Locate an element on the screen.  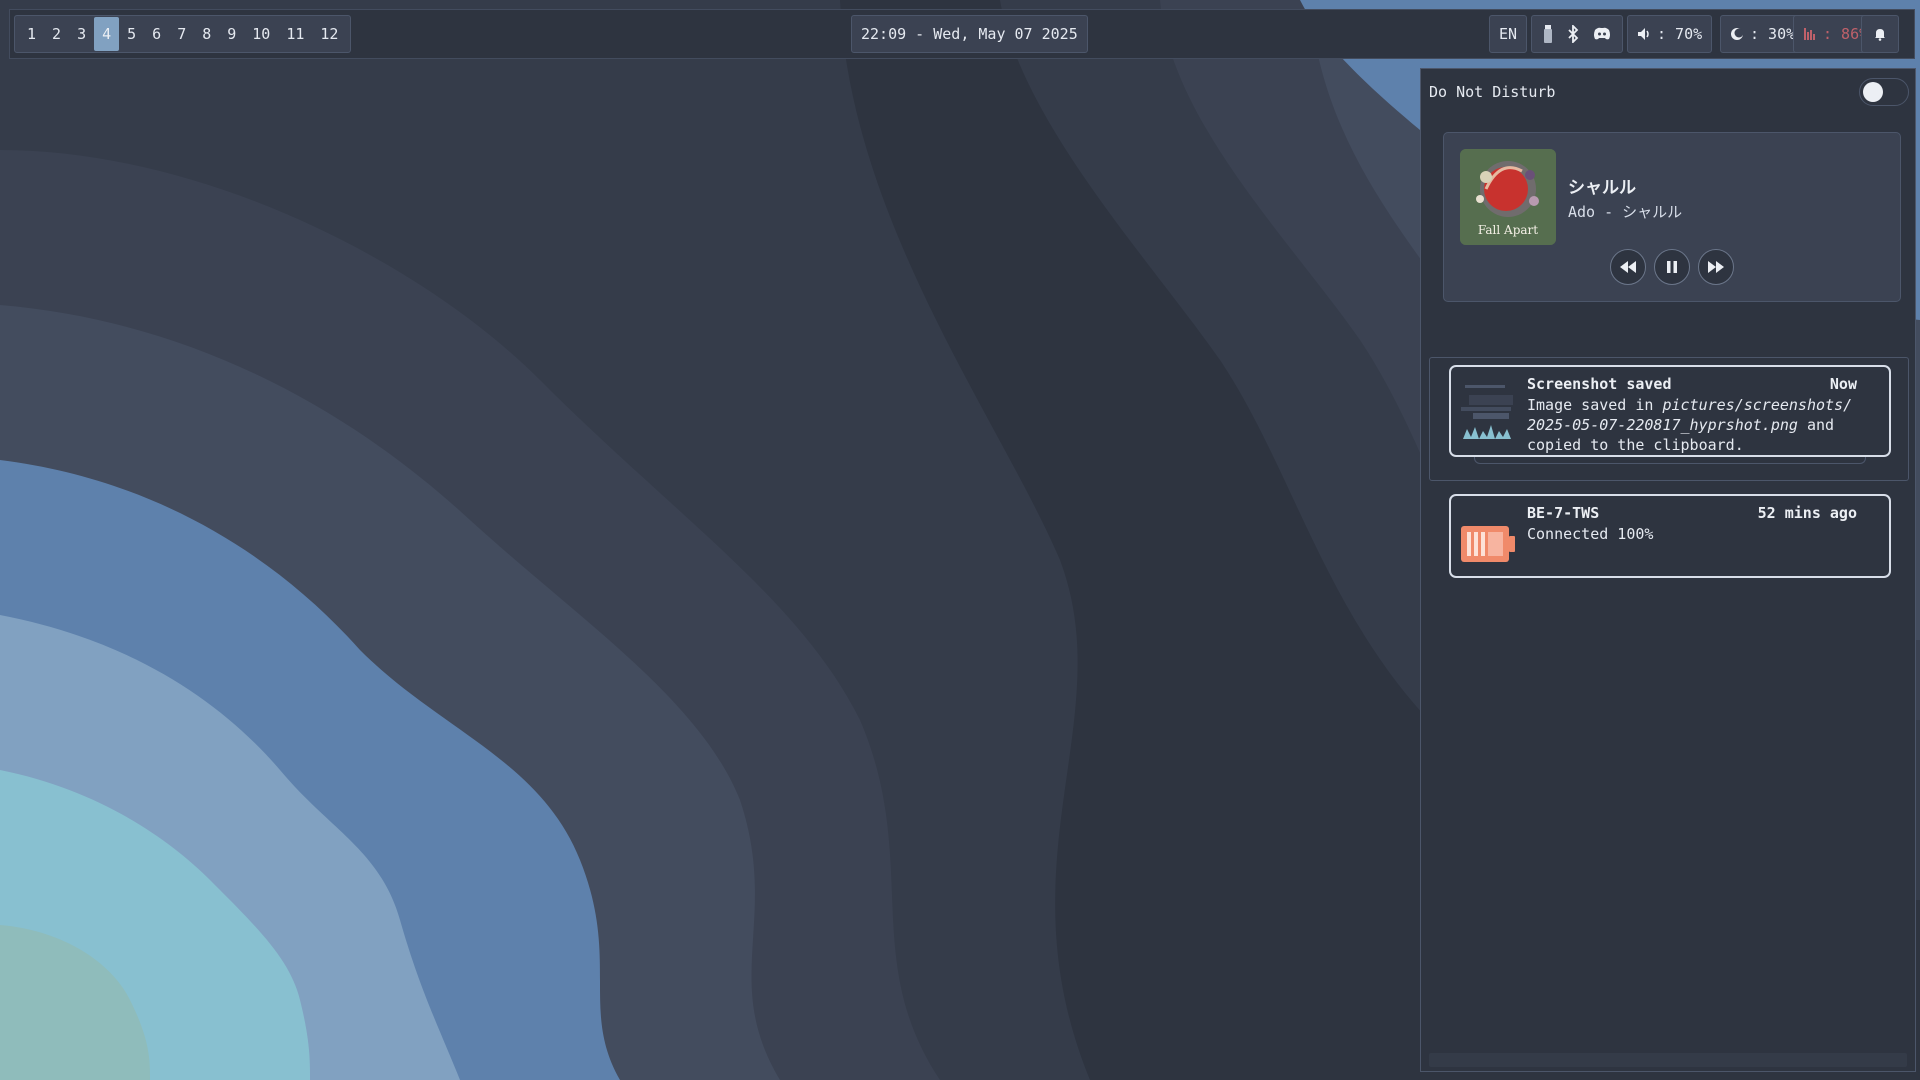
system-tray is located at coordinates (1577, 34).